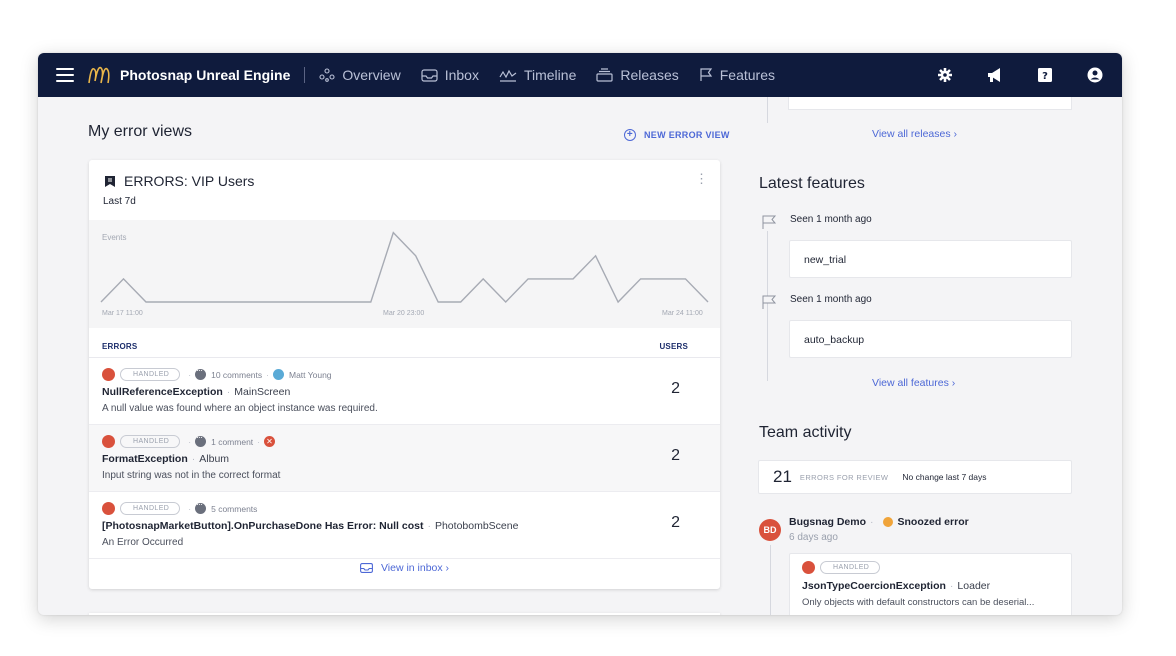  Describe the element at coordinates (236, 375) in the screenshot. I see `comment-count: 10 comments` at that location.